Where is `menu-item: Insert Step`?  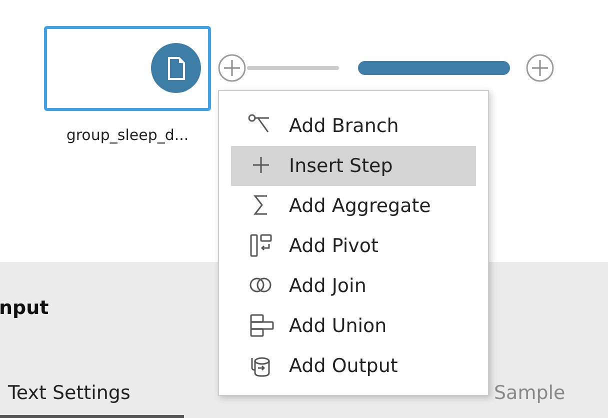 menu-item: Insert Step is located at coordinates (353, 166).